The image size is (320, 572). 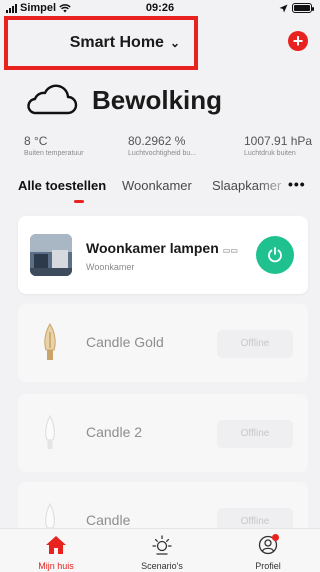 I want to click on home-selector: Smart Home ⌄, so click(x=101, y=43).